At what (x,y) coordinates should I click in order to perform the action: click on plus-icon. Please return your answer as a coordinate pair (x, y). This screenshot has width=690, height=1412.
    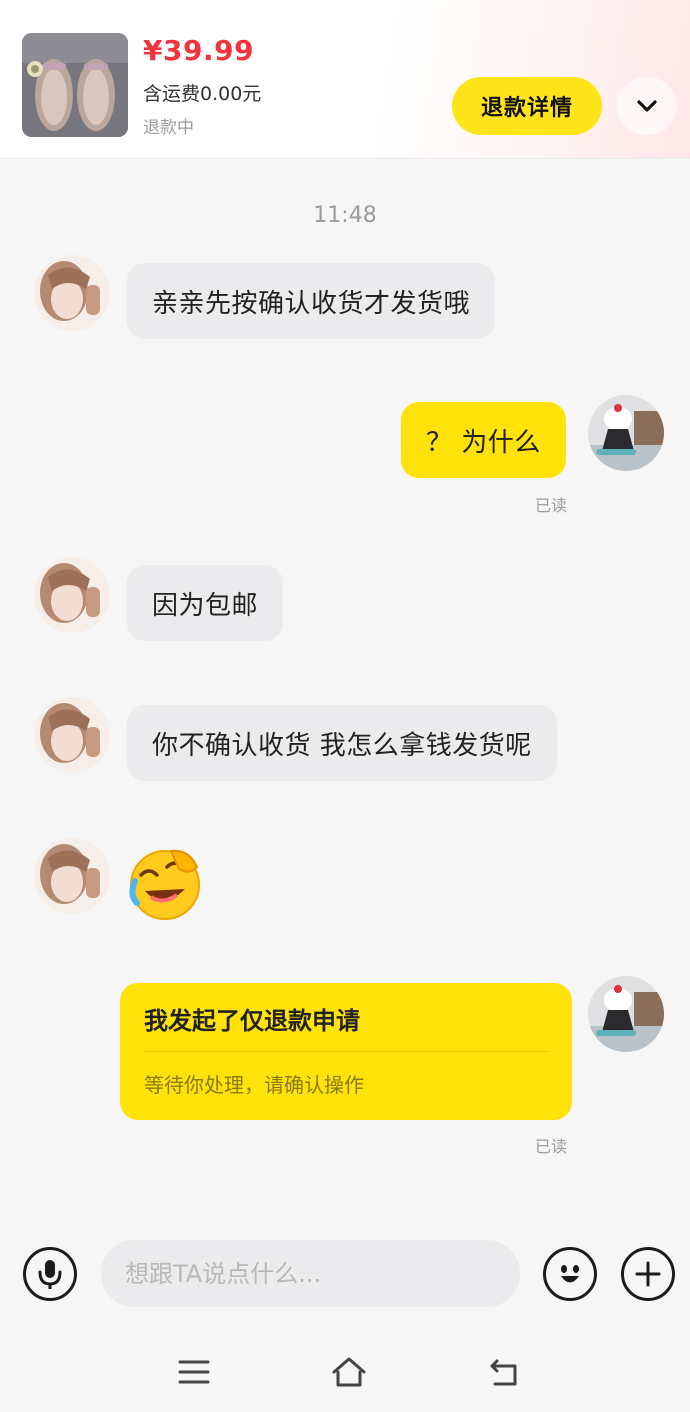
    Looking at the image, I should click on (648, 1274).